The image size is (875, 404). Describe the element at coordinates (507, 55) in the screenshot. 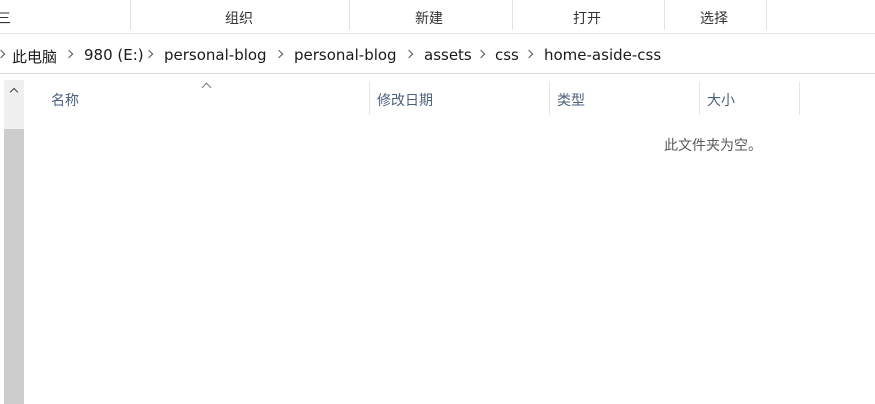

I see `breadcrumb-item-css: css` at that location.